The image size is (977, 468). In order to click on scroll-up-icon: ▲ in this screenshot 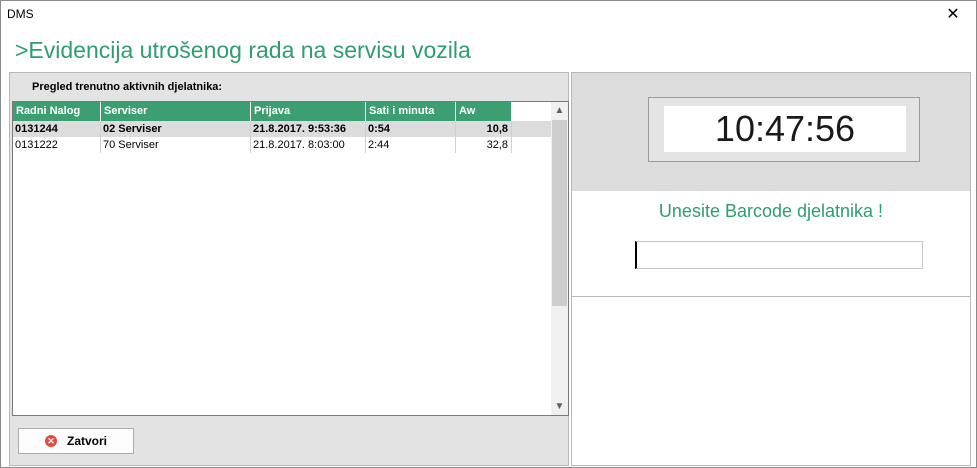, I will do `click(559, 110)`.